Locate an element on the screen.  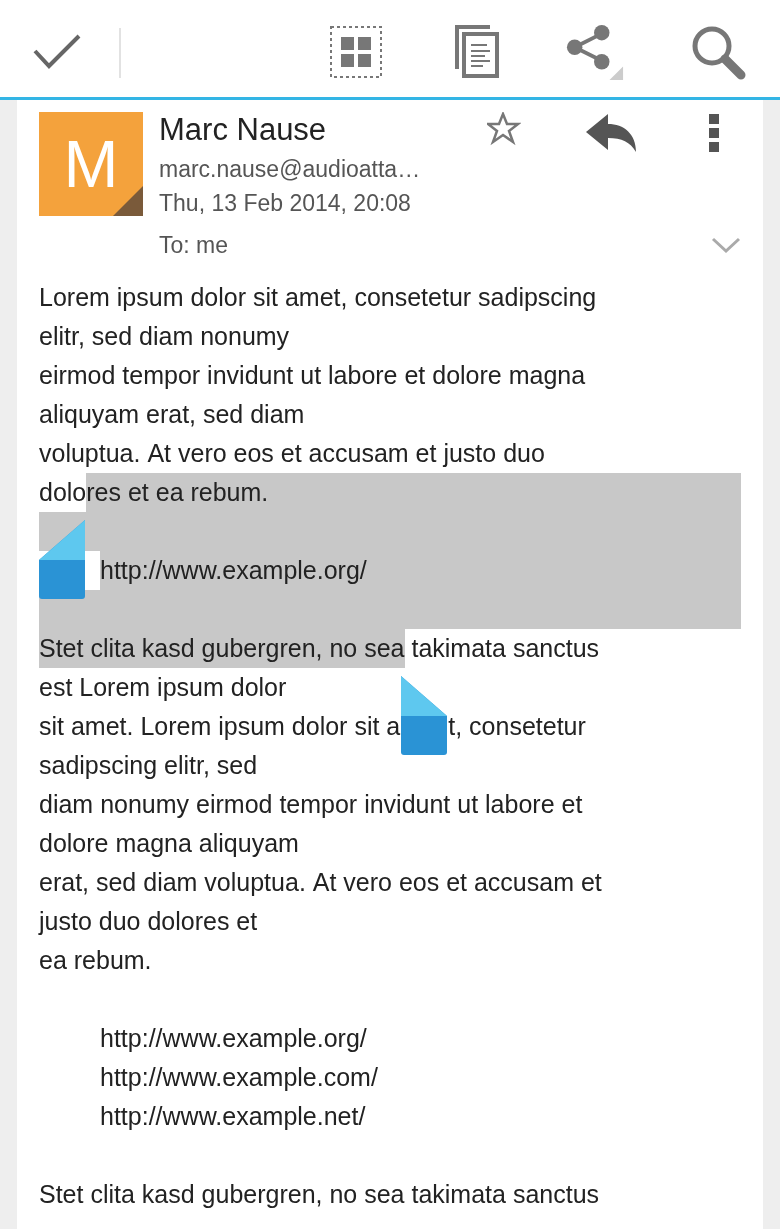
sender-name: Marc Nause is located at coordinates (243, 130).